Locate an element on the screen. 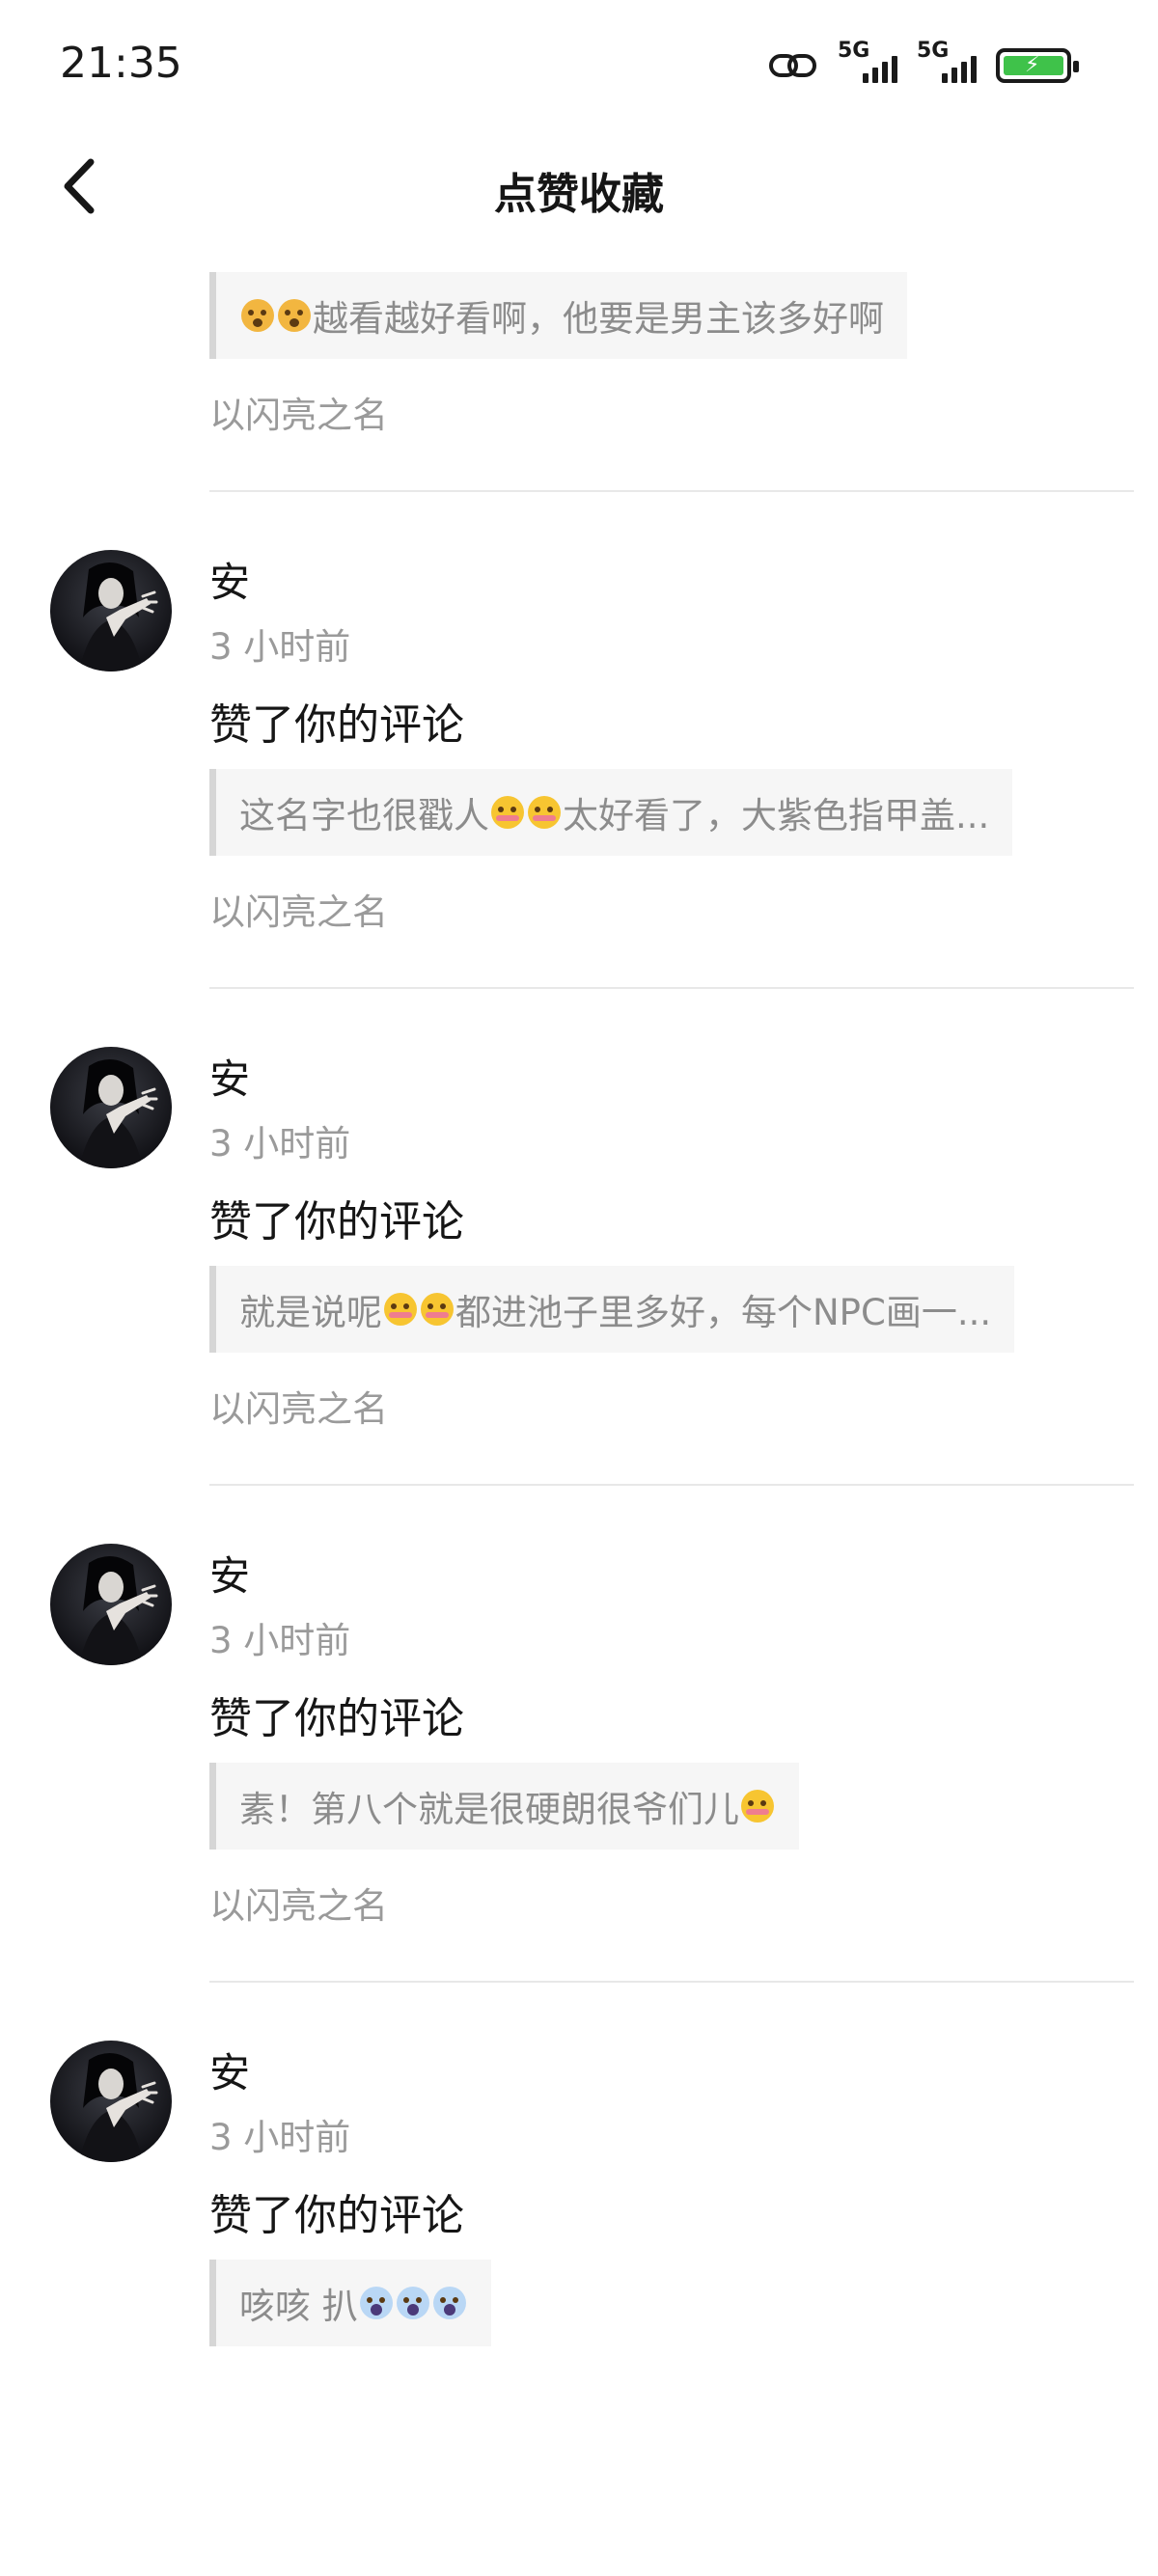  quoted-comment: 素！第八个就是很硬朗很爷们儿 is located at coordinates (504, 1807).